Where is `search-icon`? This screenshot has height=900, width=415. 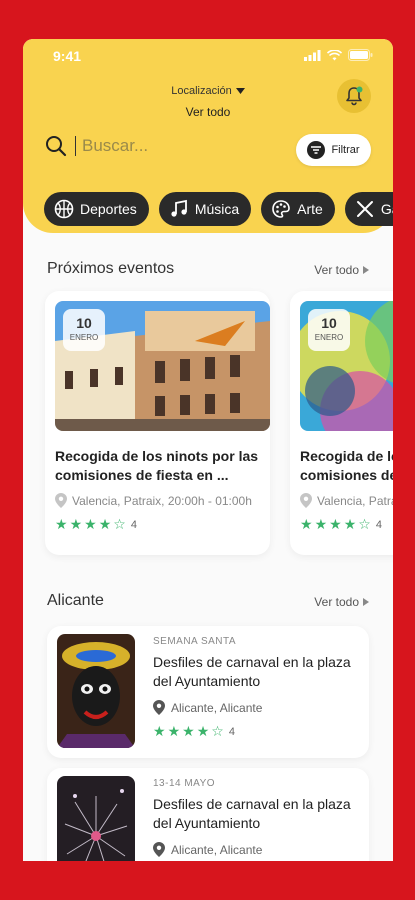 search-icon is located at coordinates (56, 146).